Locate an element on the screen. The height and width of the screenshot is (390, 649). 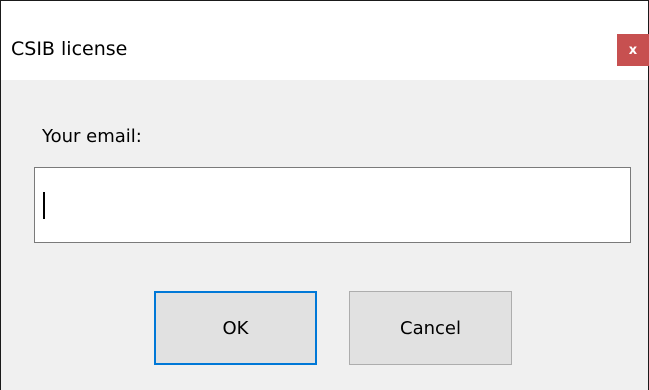
window-title: CSIB license is located at coordinates (69, 49).